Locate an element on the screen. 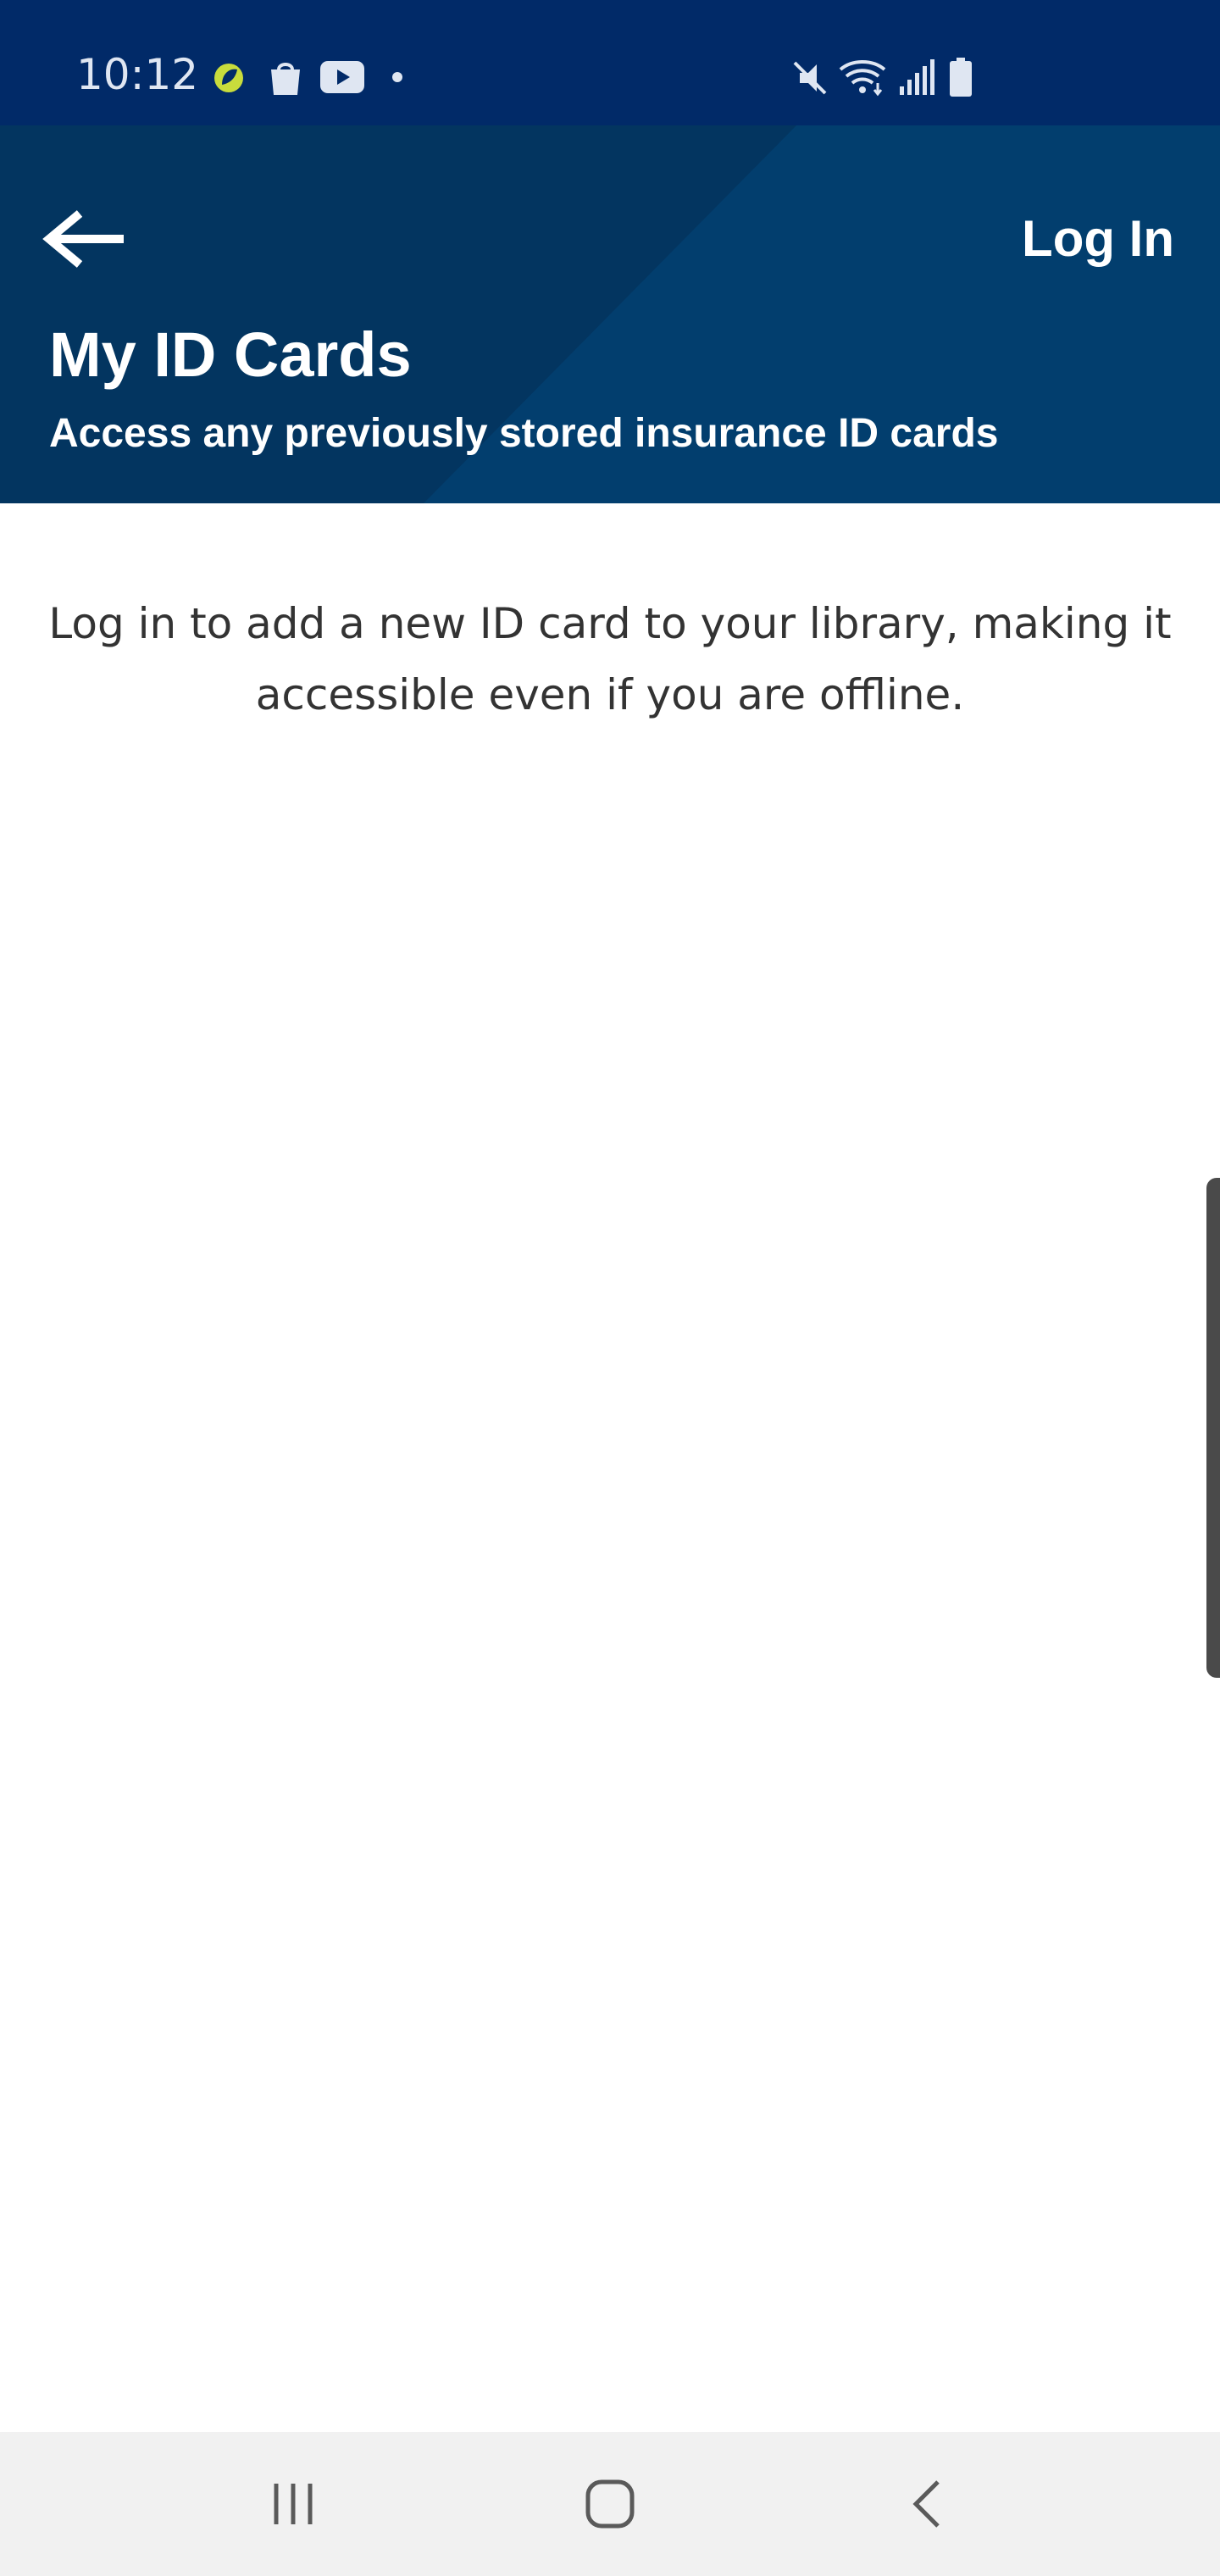 The image size is (1220, 2576). home-icon is located at coordinates (610, 2504).